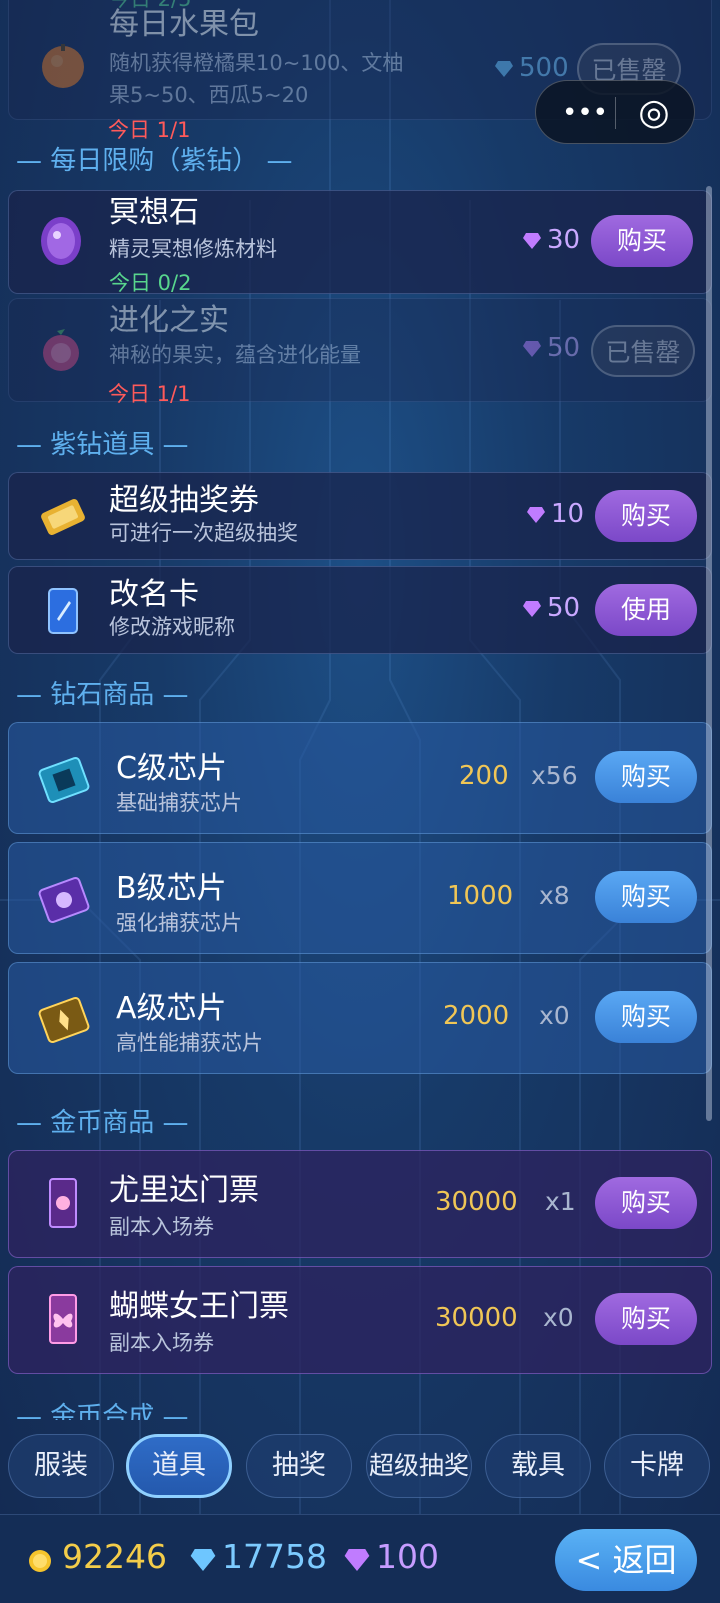 The height and width of the screenshot is (1603, 720). Describe the element at coordinates (360, 610) in the screenshot. I see `item-card-gaiming: 改名卡 修改游戏昵称 50 使用` at that location.